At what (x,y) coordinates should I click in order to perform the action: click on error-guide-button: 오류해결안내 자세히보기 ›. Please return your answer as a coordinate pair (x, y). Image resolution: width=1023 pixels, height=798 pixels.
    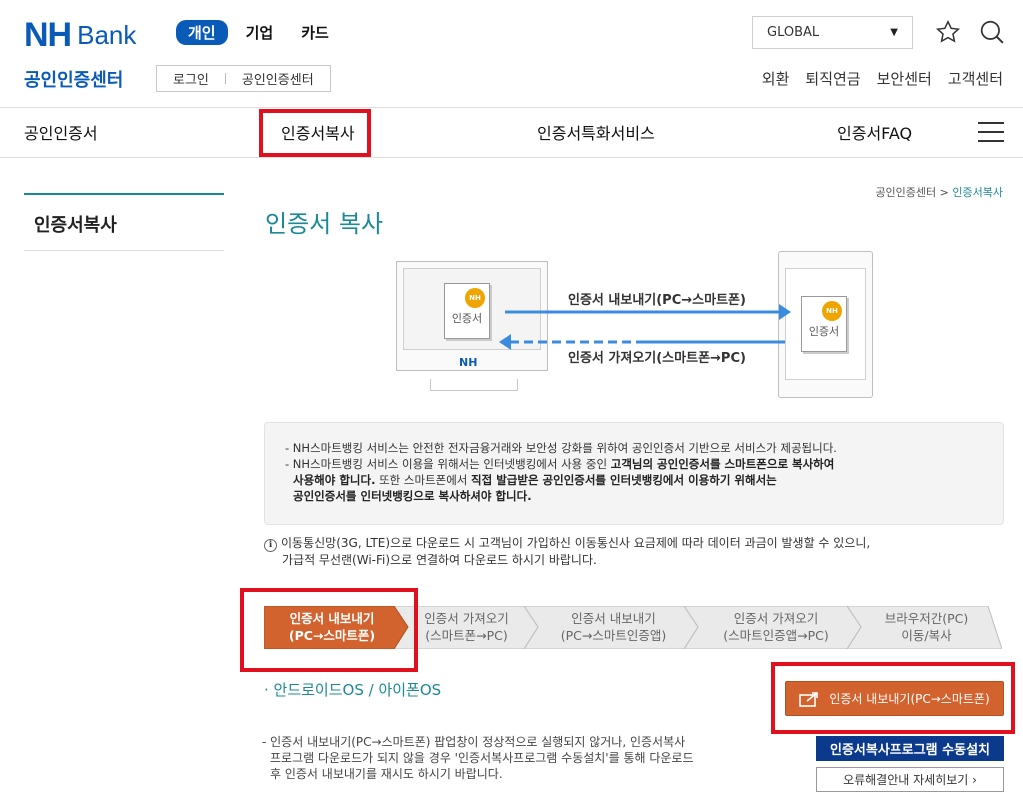
    Looking at the image, I should click on (910, 779).